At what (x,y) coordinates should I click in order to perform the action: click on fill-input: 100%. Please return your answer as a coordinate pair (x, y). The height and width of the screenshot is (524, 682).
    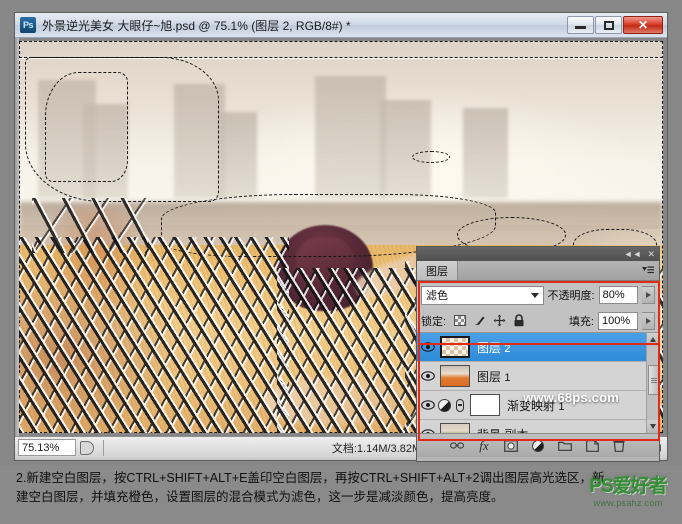
    Looking at the image, I should click on (618, 320).